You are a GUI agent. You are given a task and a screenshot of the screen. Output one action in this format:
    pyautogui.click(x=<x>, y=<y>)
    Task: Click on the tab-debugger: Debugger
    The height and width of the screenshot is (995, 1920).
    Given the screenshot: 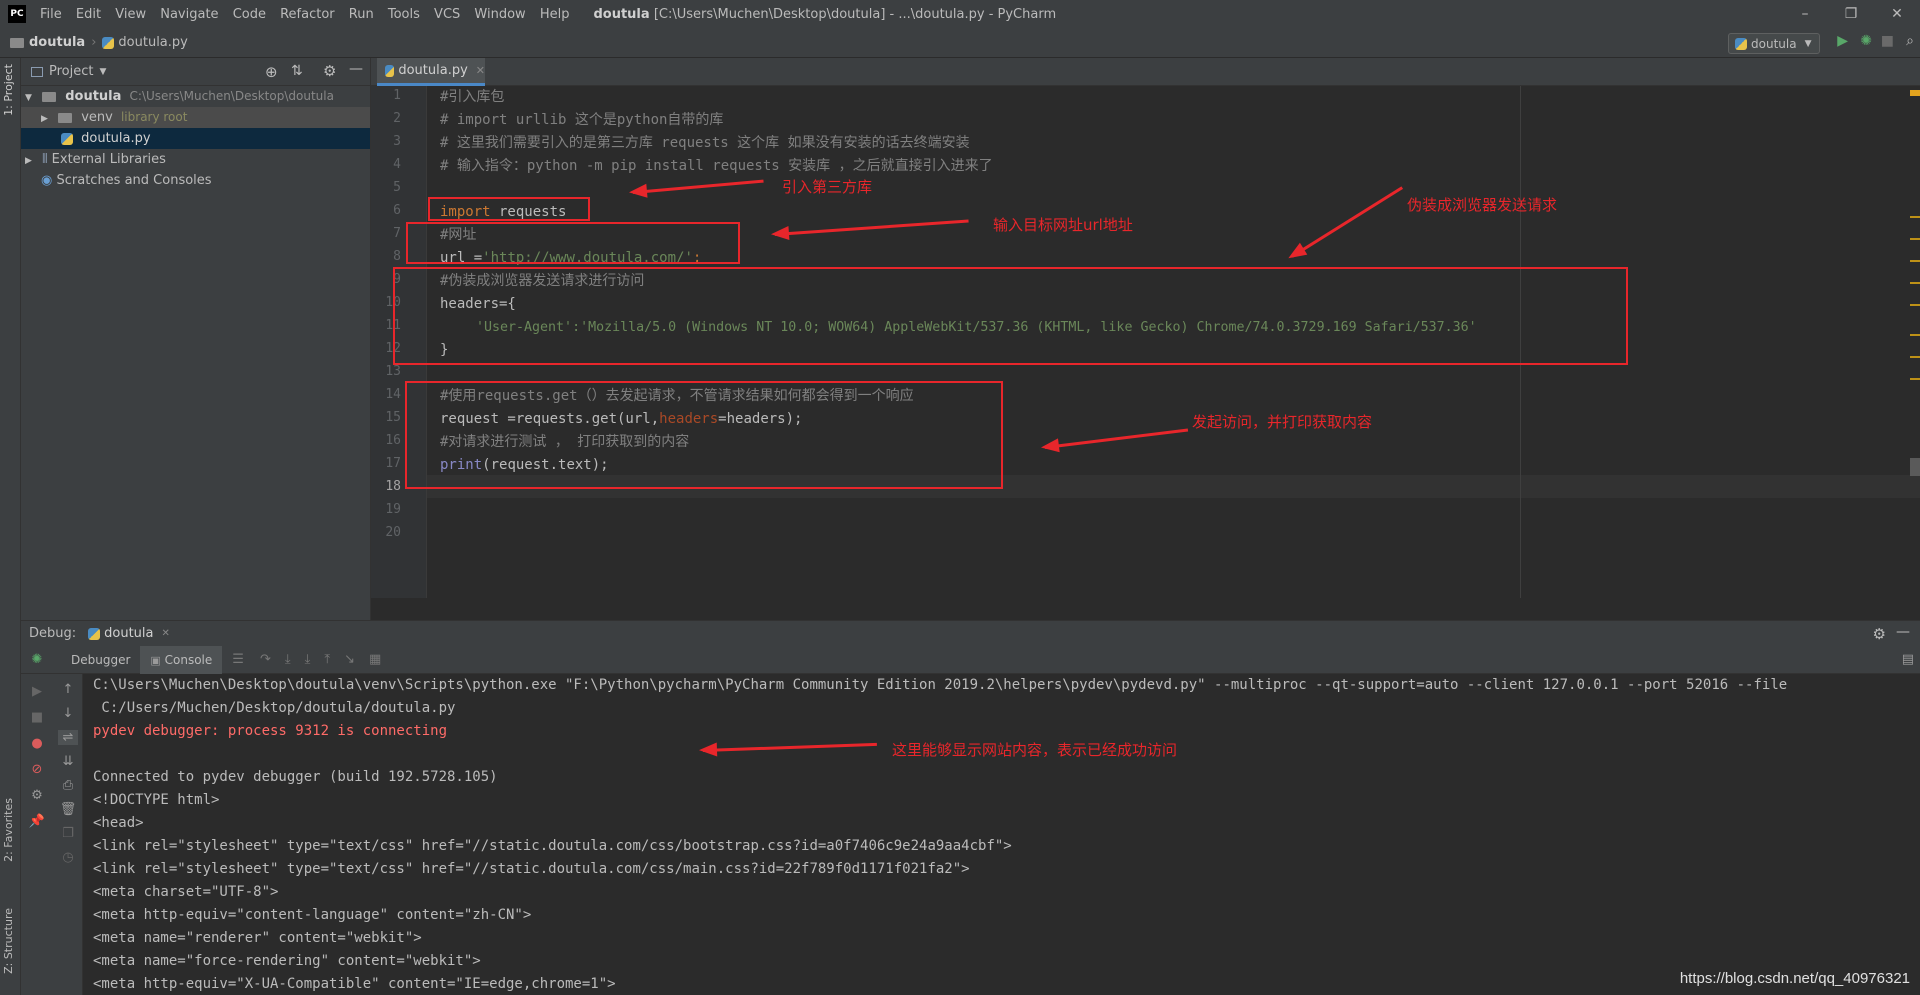 What is the action you would take?
    pyautogui.click(x=100, y=660)
    